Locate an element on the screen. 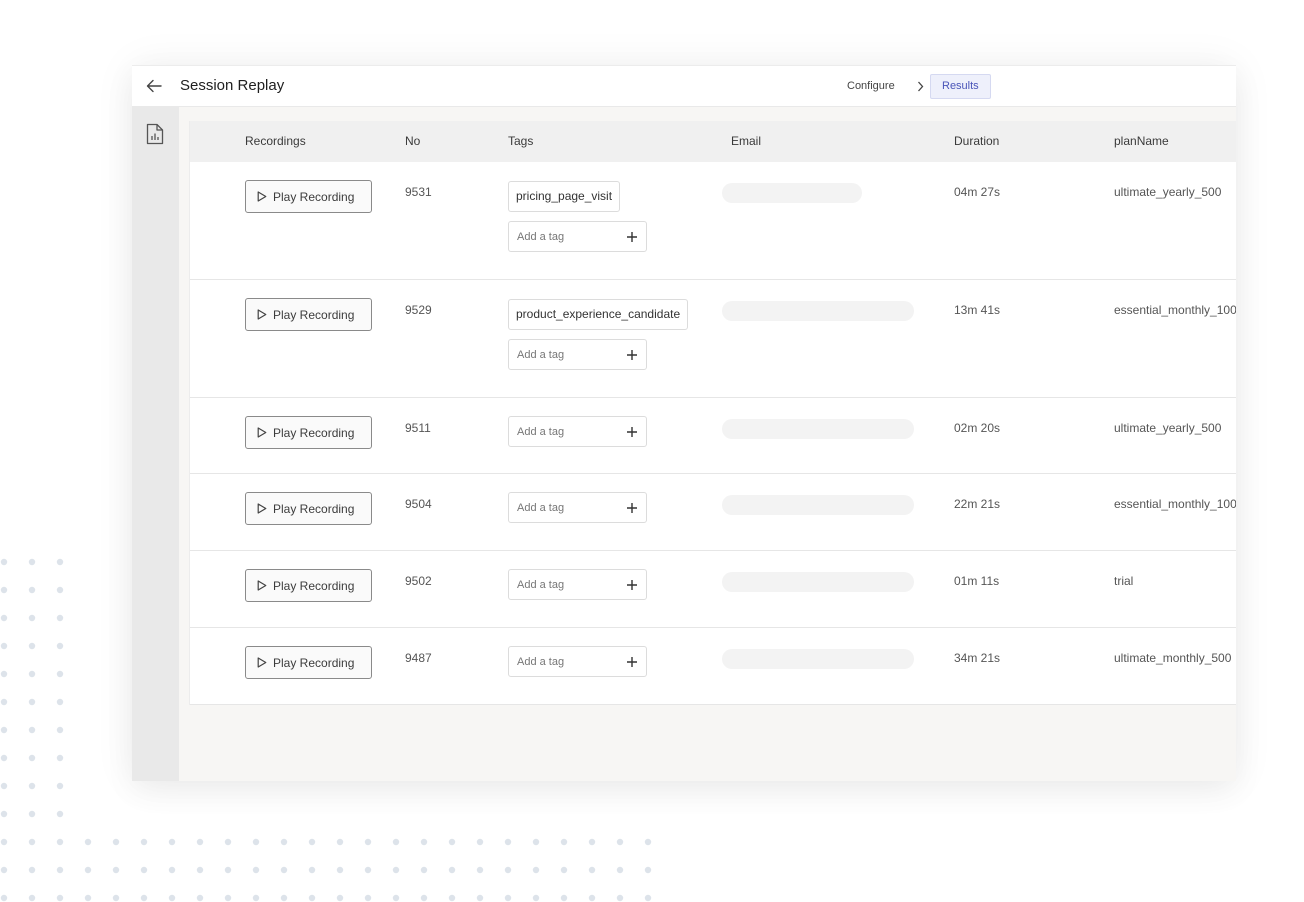 The width and height of the screenshot is (1304, 902). column-header-no: No is located at coordinates (412, 141).